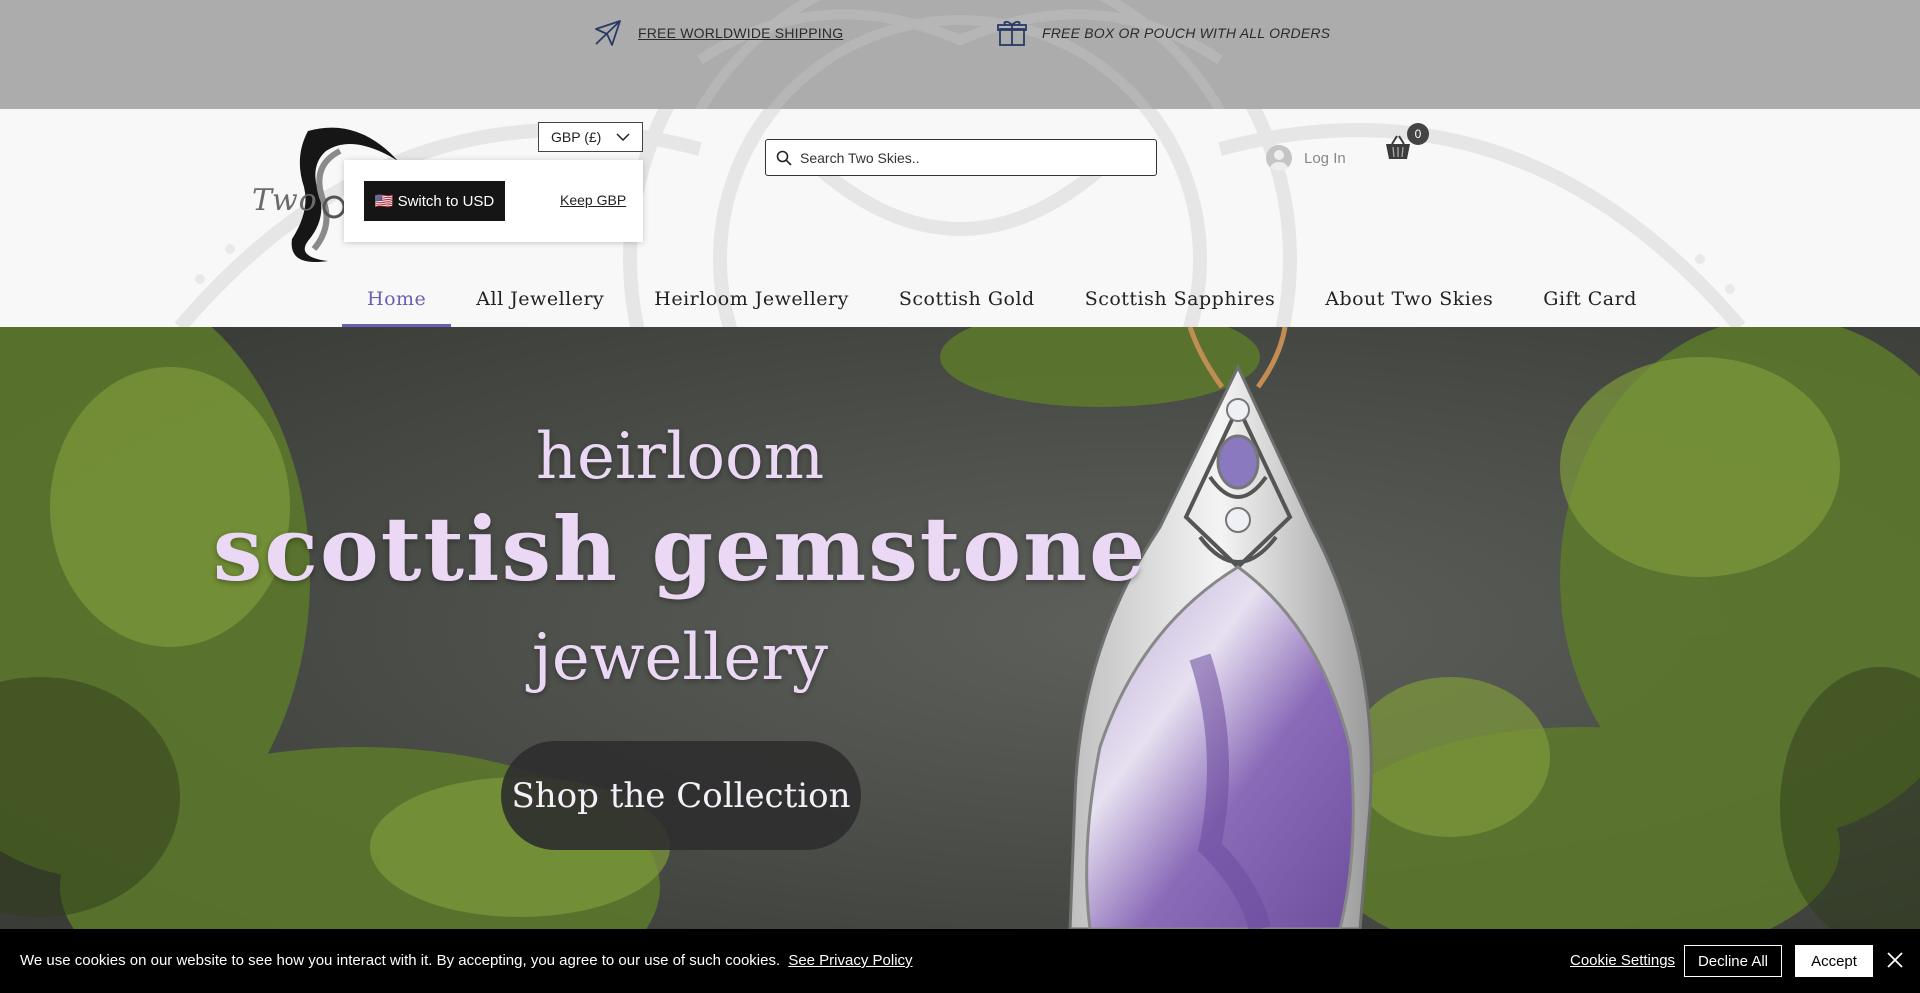 Image resolution: width=1920 pixels, height=993 pixels. Describe the element at coordinates (1186, 33) in the screenshot. I see `promo-box-text: FREE BOX OR POUCH WITH ALL ORDERS` at that location.